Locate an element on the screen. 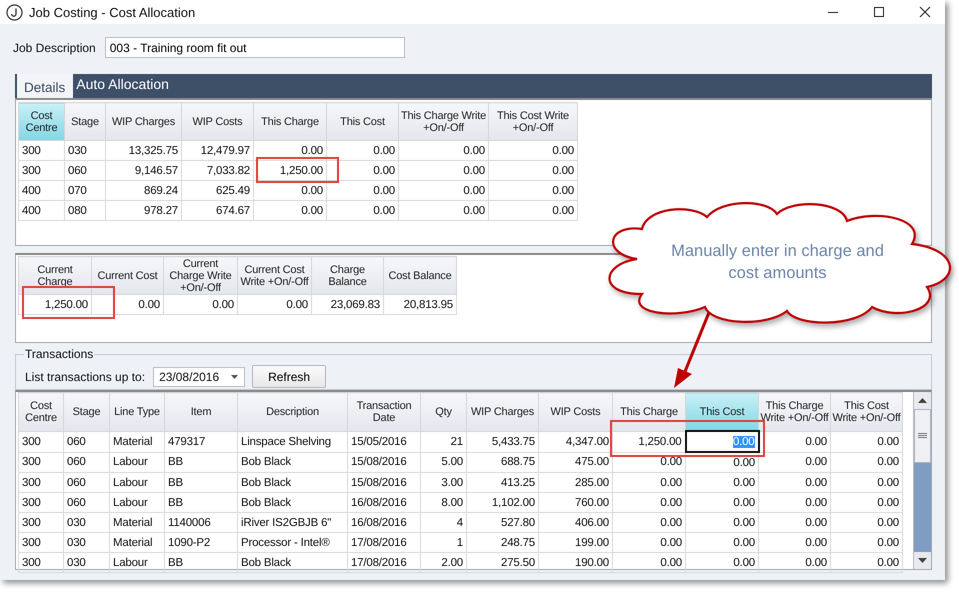  scrollbar is located at coordinates (922, 480).